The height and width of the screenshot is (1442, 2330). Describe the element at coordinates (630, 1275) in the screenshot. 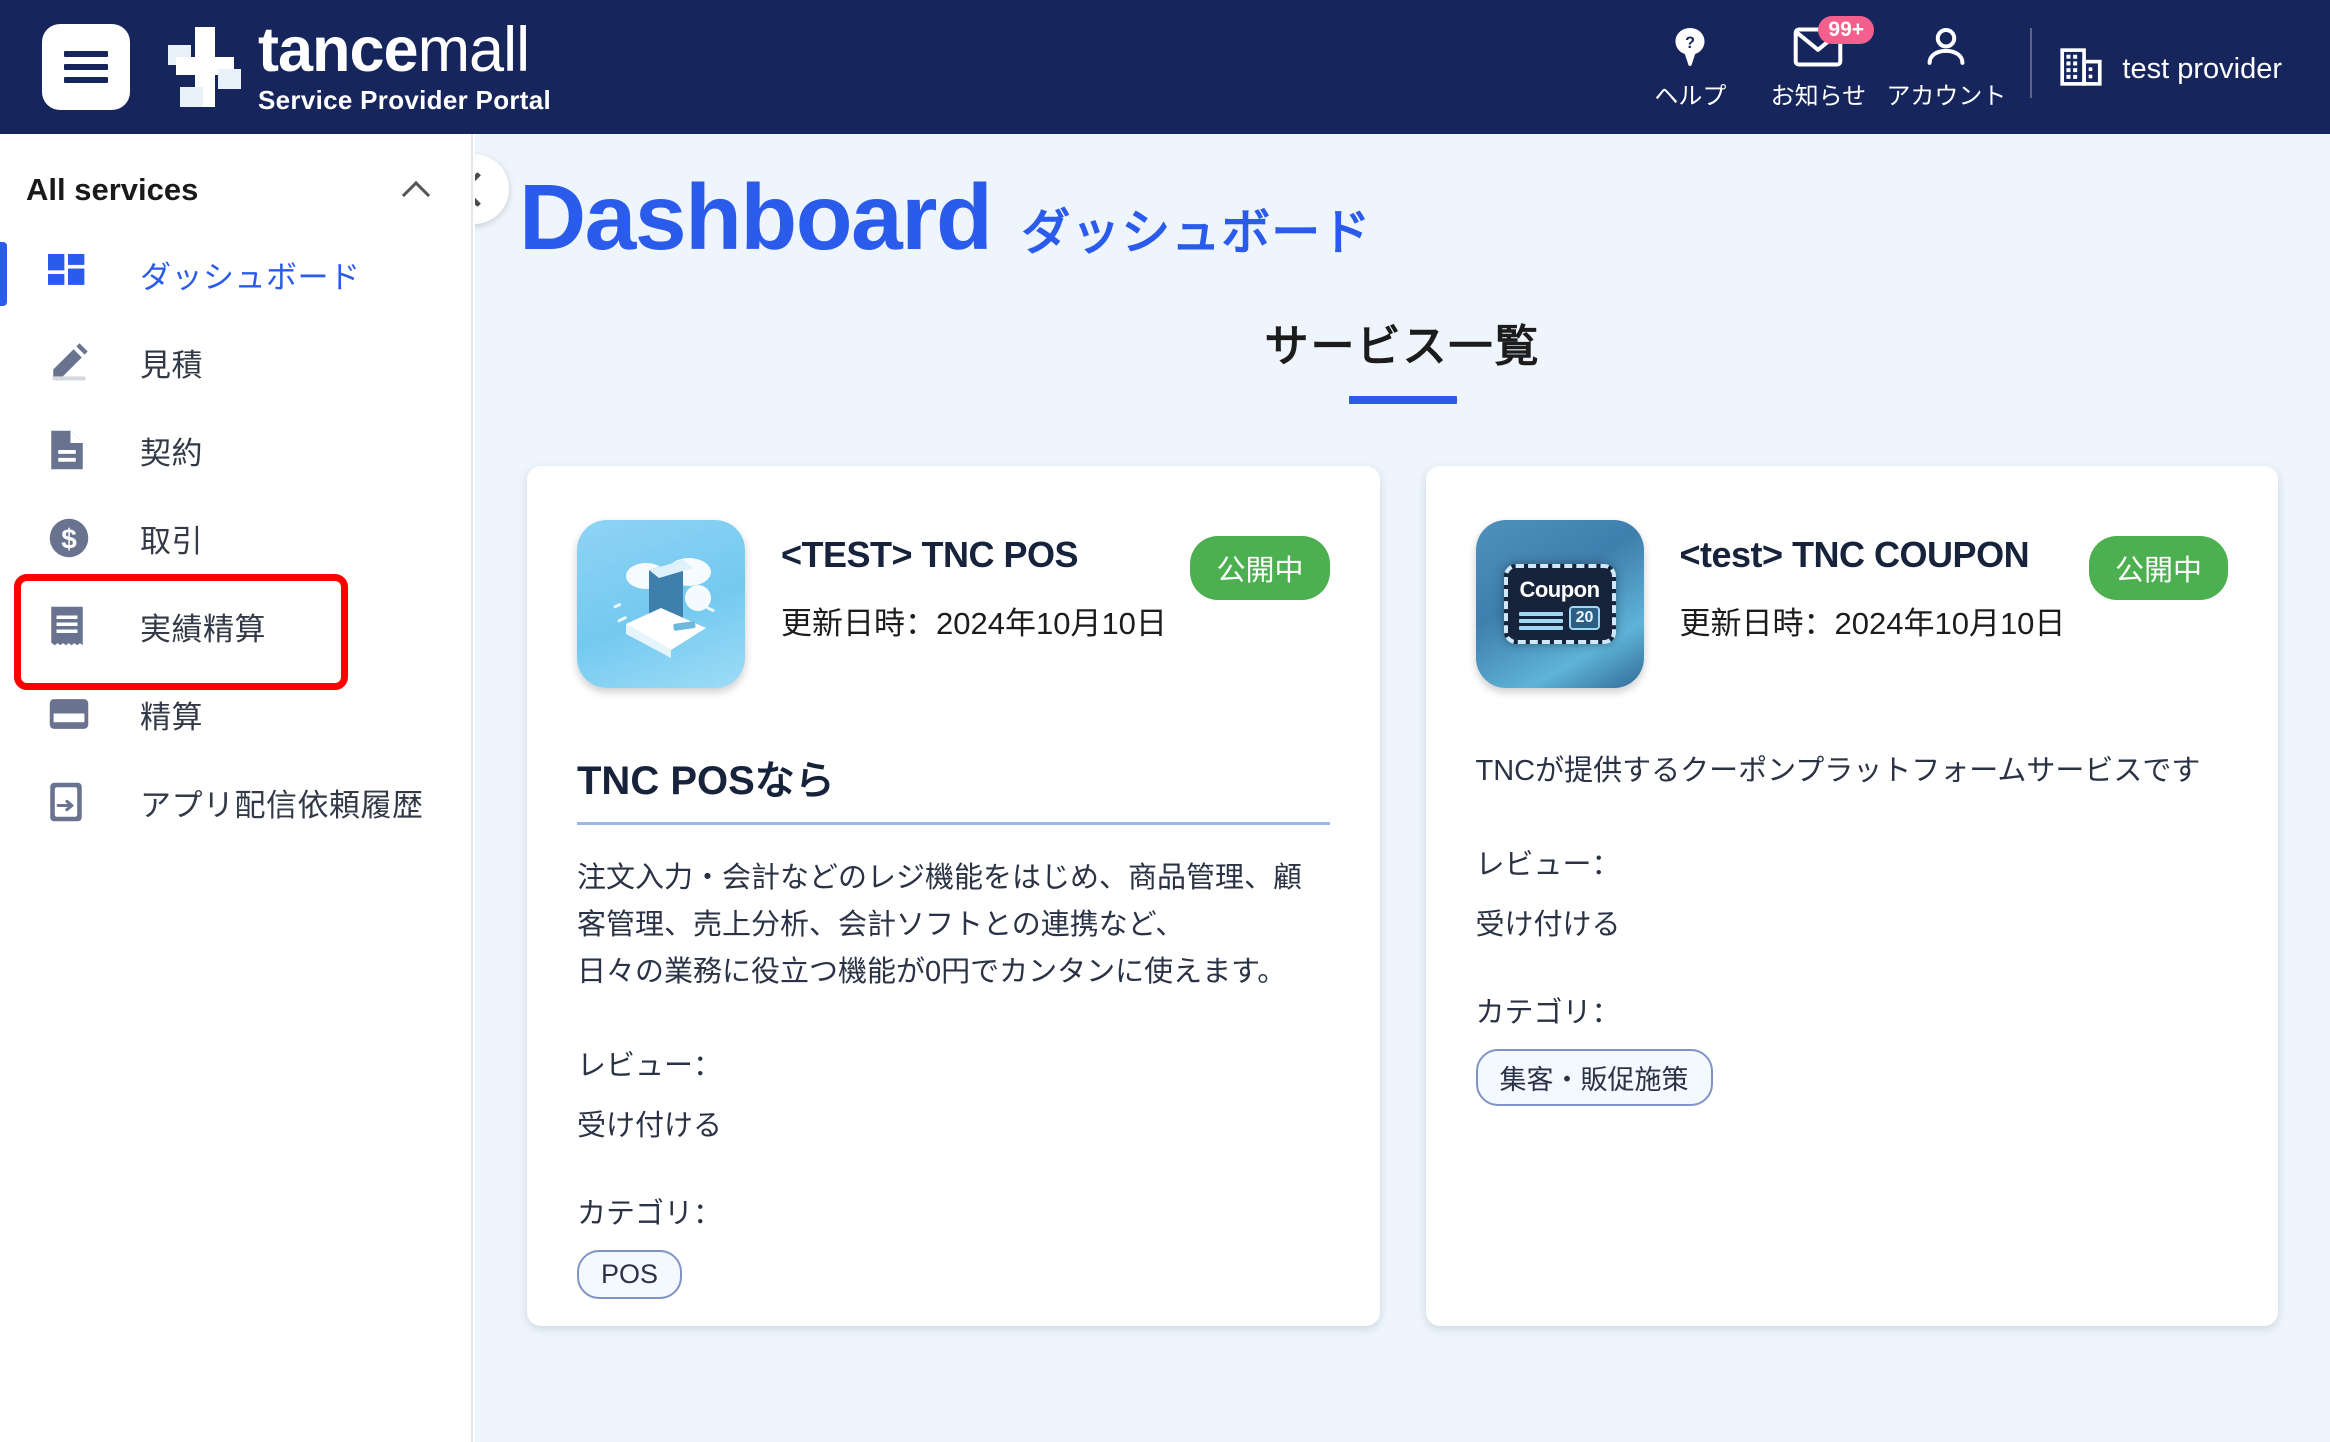

I see `category-tag: POS` at that location.